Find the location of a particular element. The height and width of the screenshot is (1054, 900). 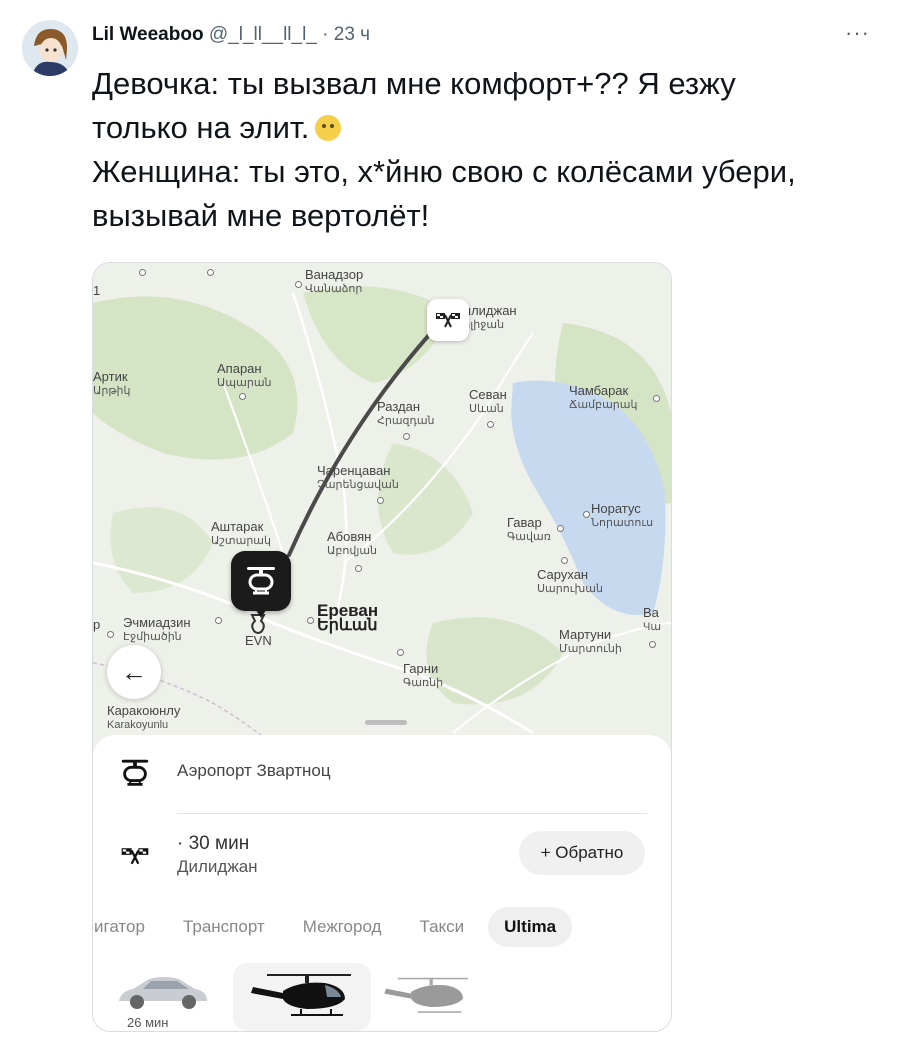

author-name: Lil Weeaboo is located at coordinates (148, 34).